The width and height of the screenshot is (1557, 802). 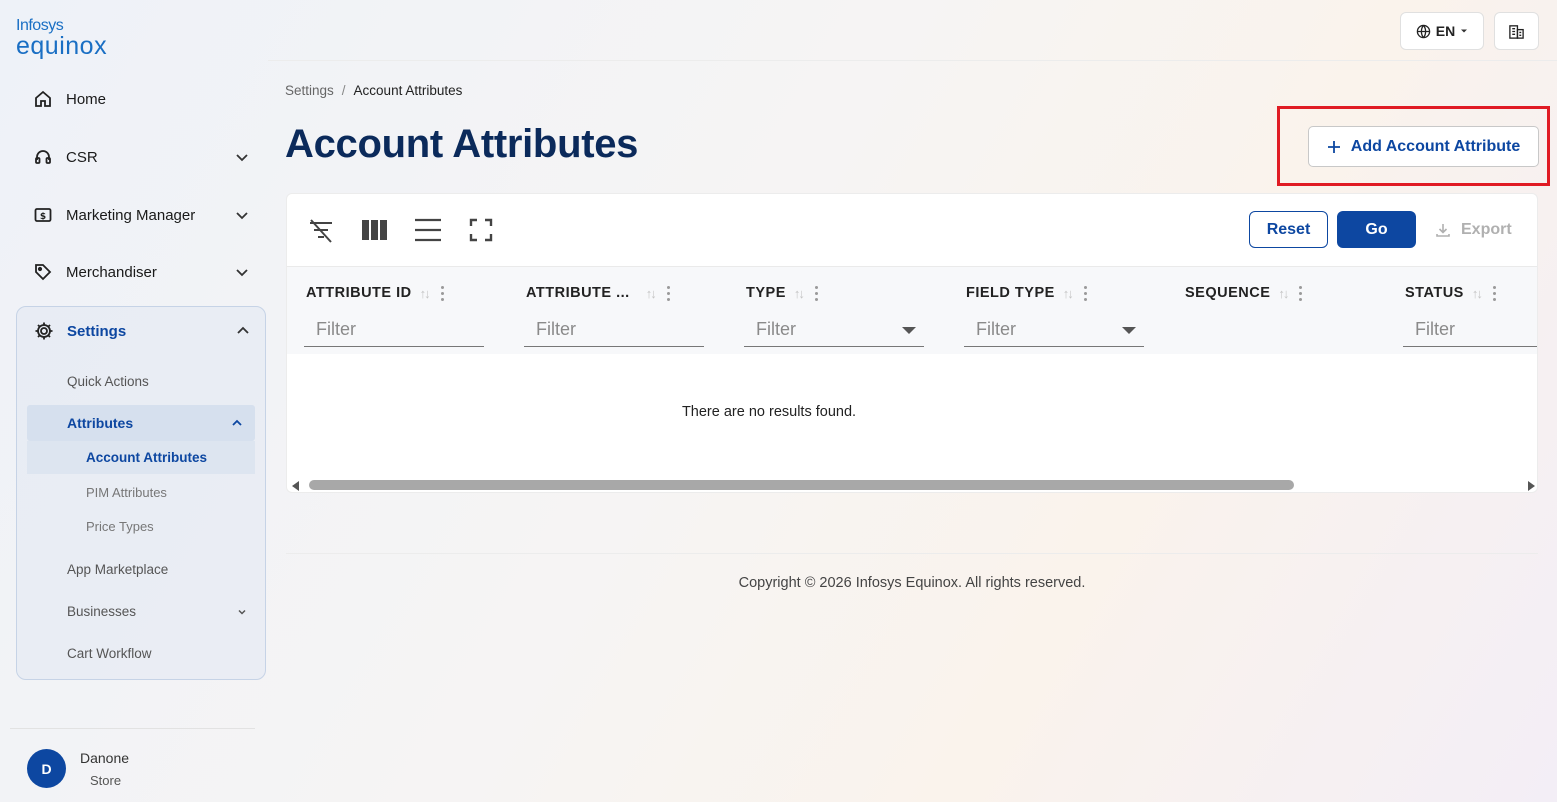 What do you see at coordinates (111, 272) in the screenshot?
I see `sidebar-item-label: Merchandiser` at bounding box center [111, 272].